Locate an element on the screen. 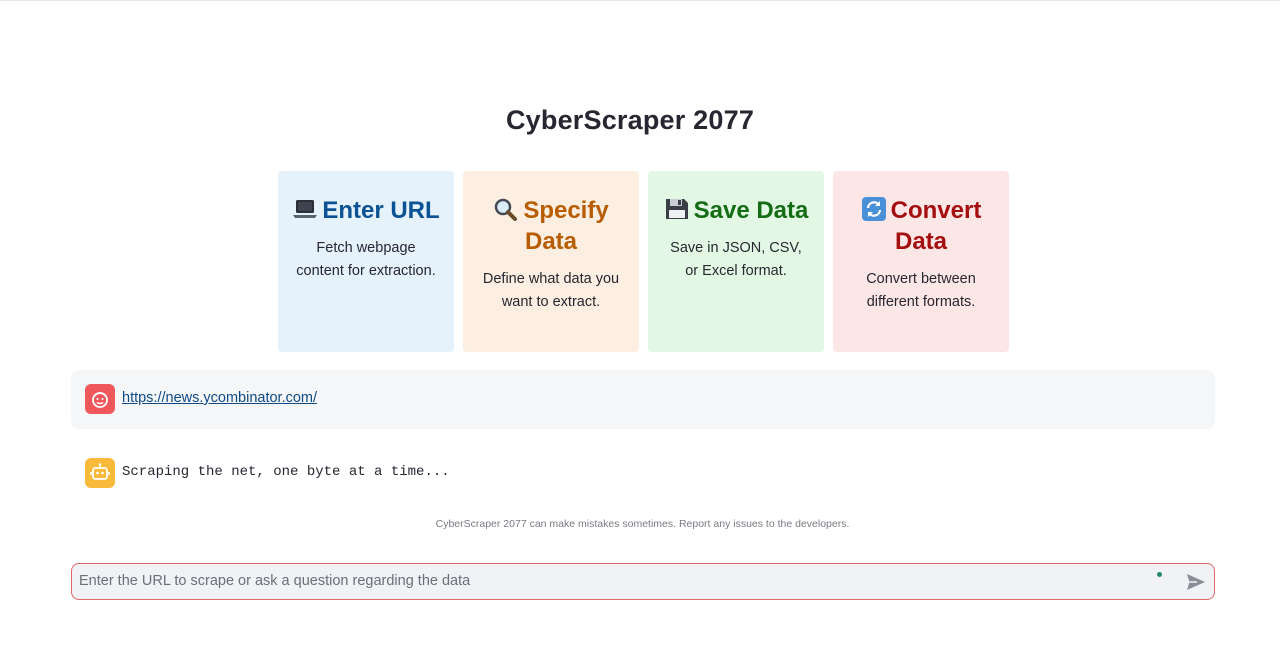  magnifier-icon is located at coordinates (506, 209).